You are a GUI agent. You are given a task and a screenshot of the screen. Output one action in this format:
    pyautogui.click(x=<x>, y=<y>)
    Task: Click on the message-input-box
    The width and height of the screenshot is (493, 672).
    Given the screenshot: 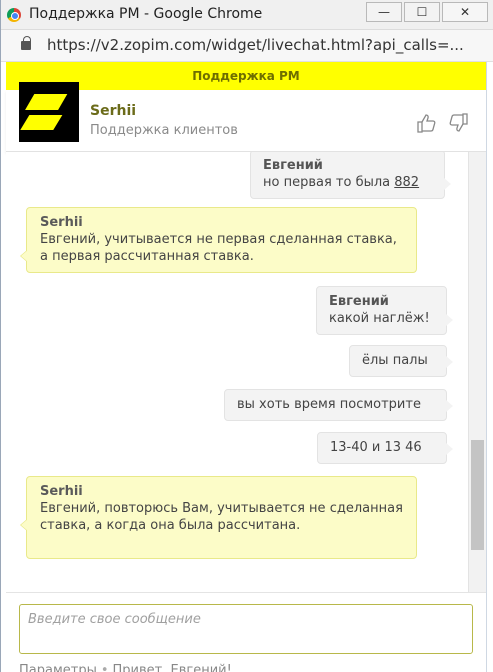 What is the action you would take?
    pyautogui.click(x=246, y=629)
    